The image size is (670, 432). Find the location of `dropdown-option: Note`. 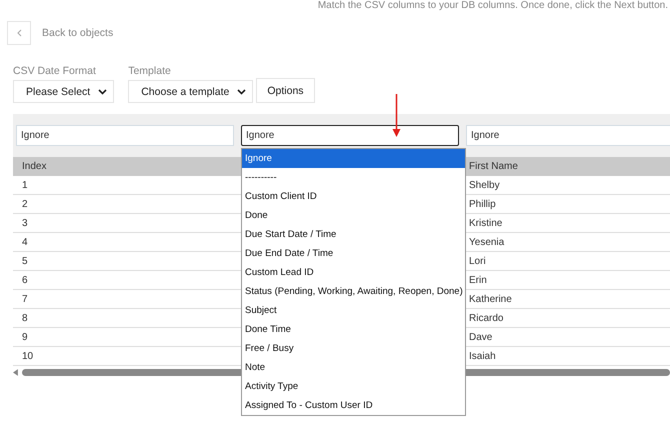

dropdown-option: Note is located at coordinates (353, 367).